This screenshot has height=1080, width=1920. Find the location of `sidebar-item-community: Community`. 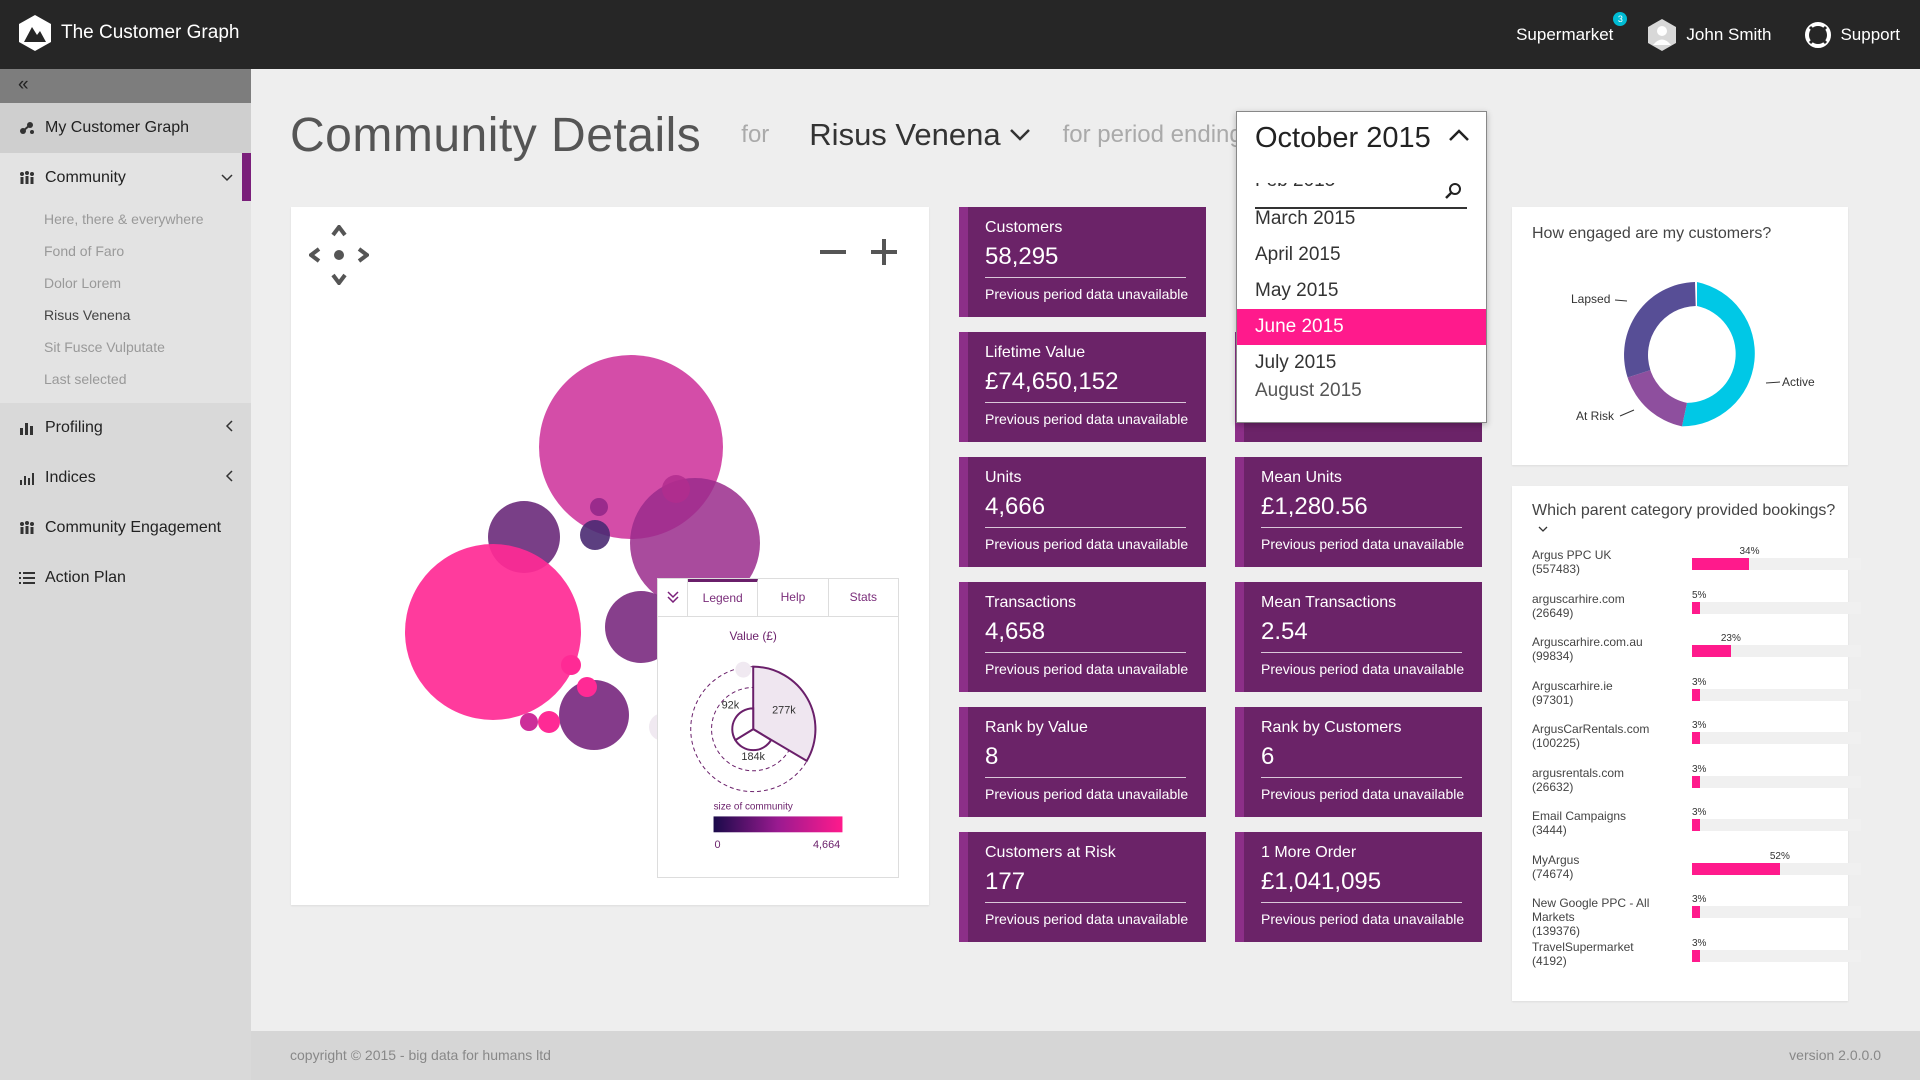

sidebar-item-community: Community is located at coordinates (125, 178).